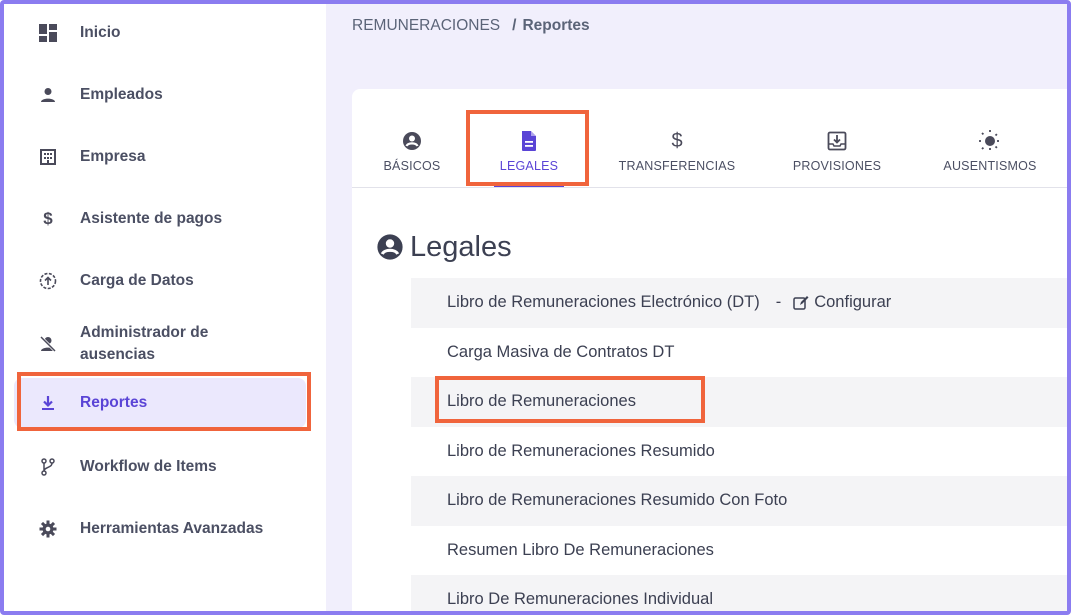  Describe the element at coordinates (164, 401) in the screenshot. I see `highlight-box-sidebar` at that location.